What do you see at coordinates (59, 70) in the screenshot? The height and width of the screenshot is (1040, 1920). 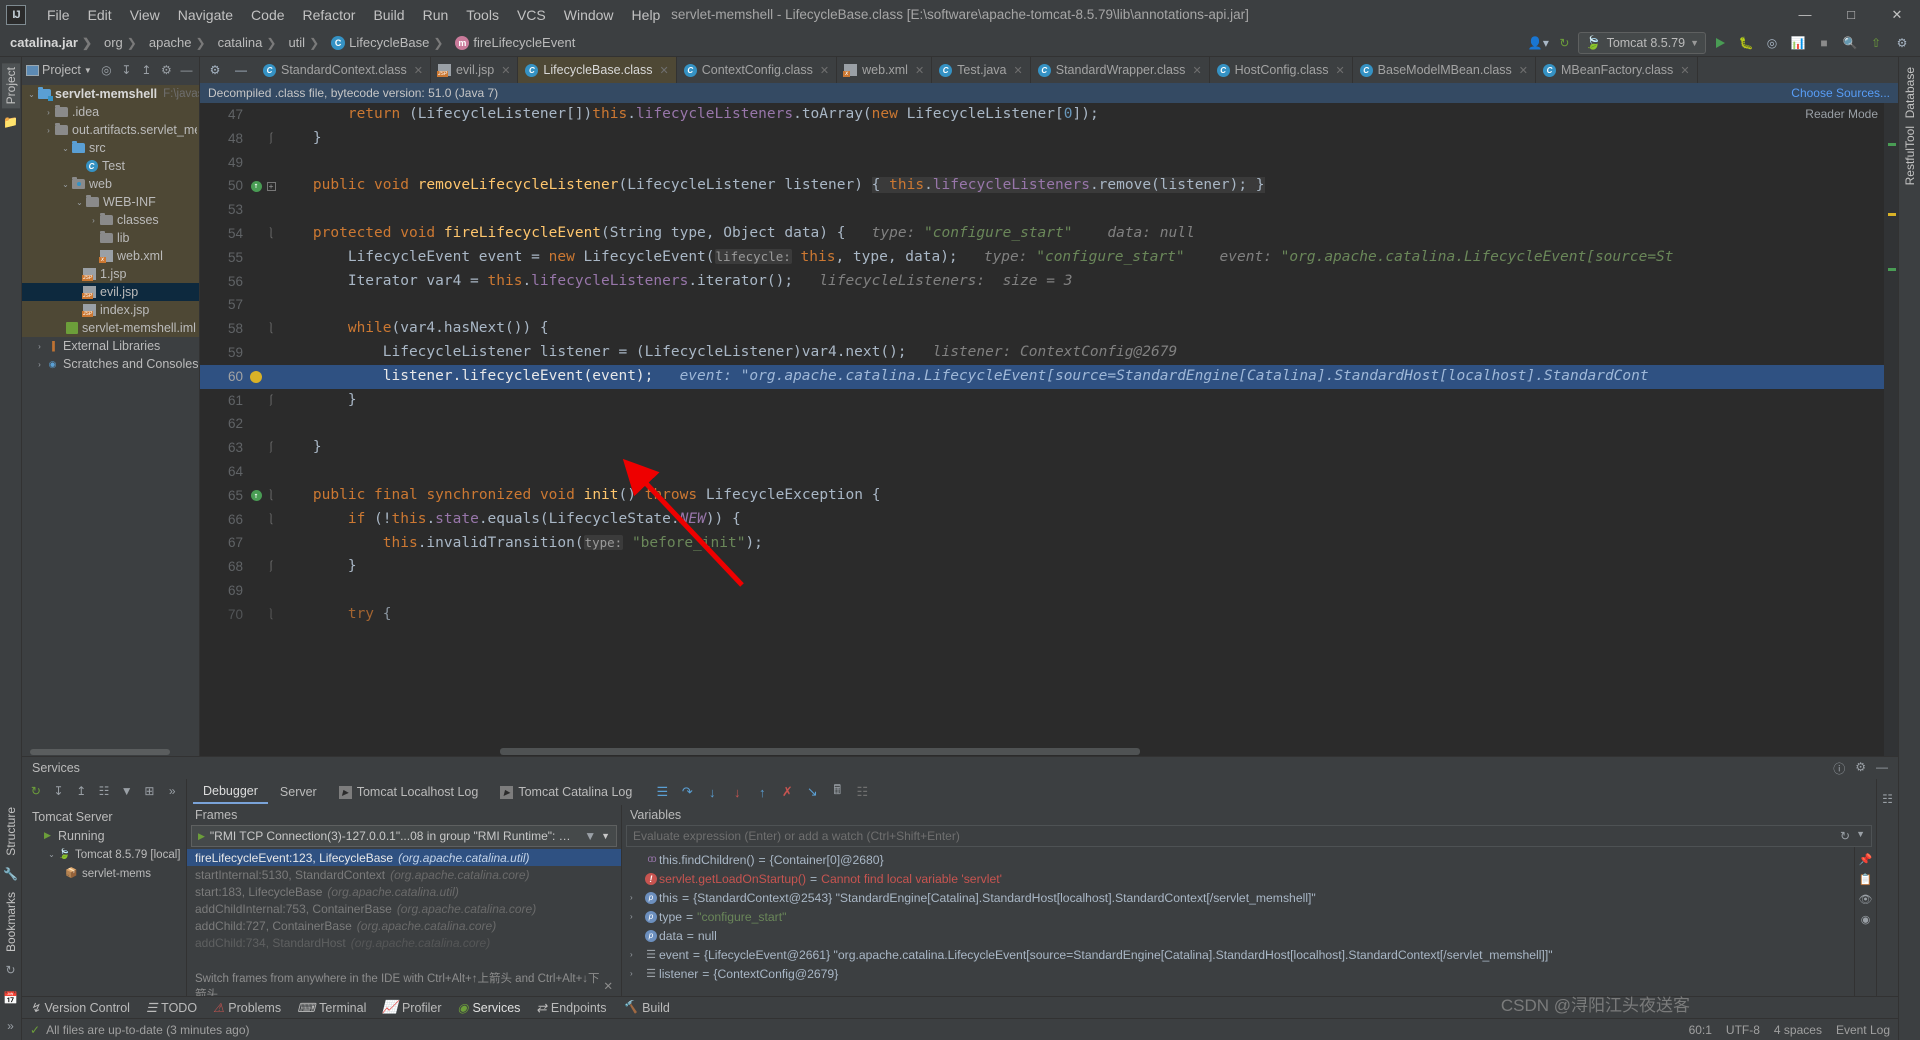 I see `project-pane-title: Project ▼` at bounding box center [59, 70].